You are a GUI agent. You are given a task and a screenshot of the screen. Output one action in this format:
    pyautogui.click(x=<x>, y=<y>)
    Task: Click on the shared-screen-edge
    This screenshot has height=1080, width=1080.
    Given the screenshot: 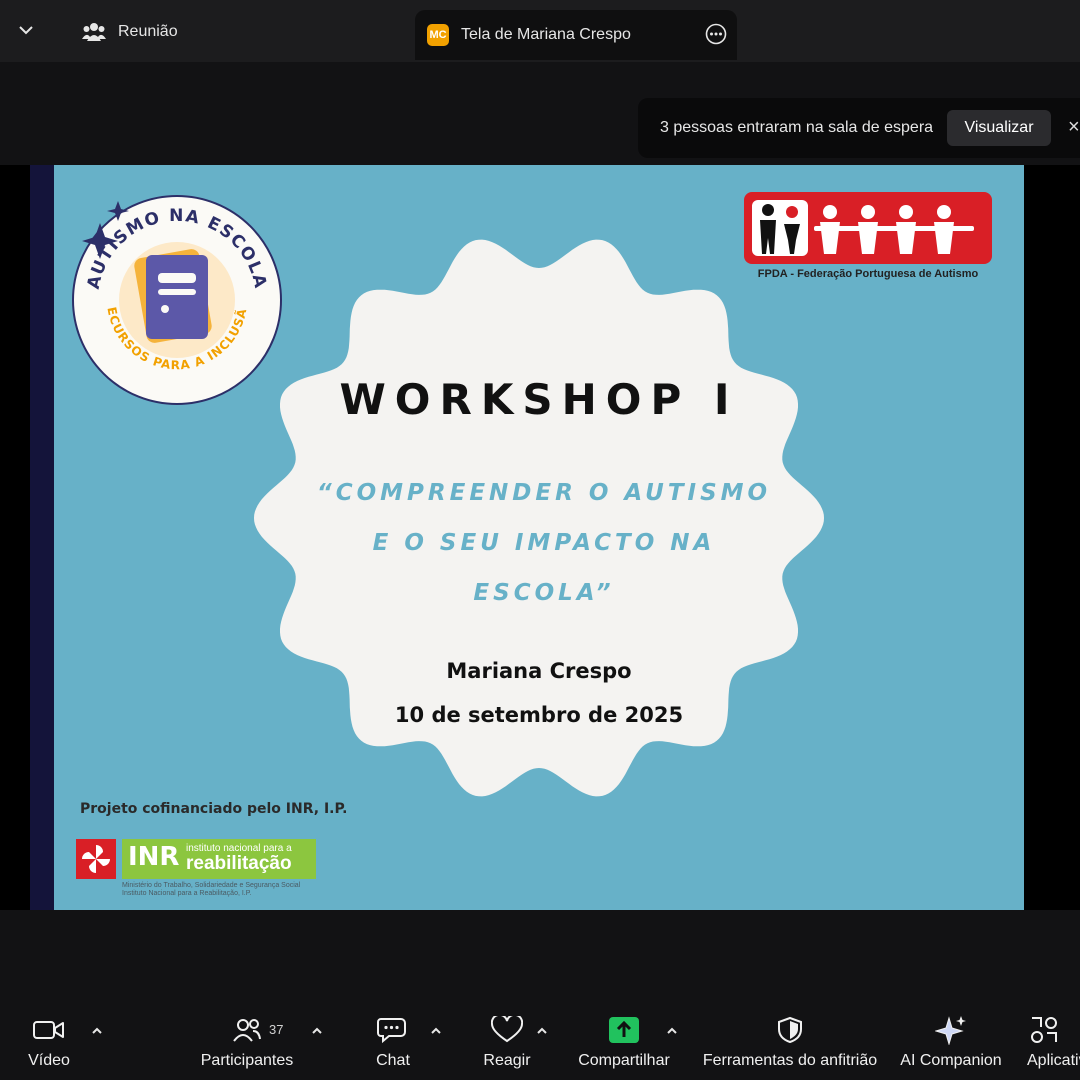 What is the action you would take?
    pyautogui.click(x=42, y=537)
    